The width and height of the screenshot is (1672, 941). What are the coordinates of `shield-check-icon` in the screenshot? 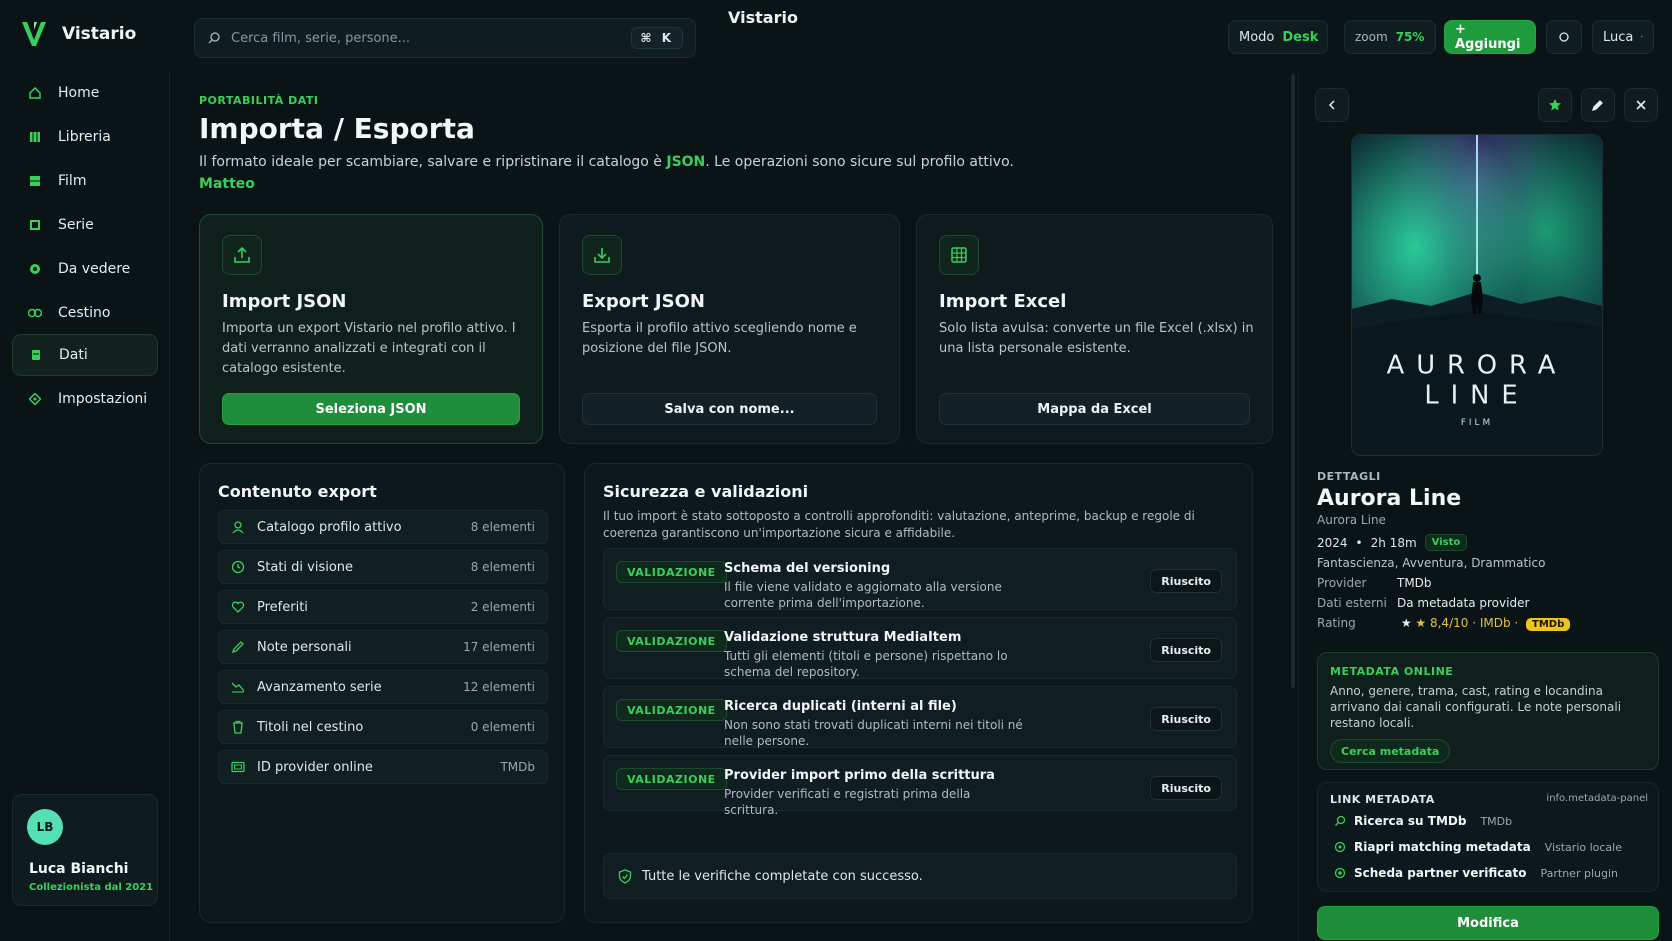 It's located at (625, 876).